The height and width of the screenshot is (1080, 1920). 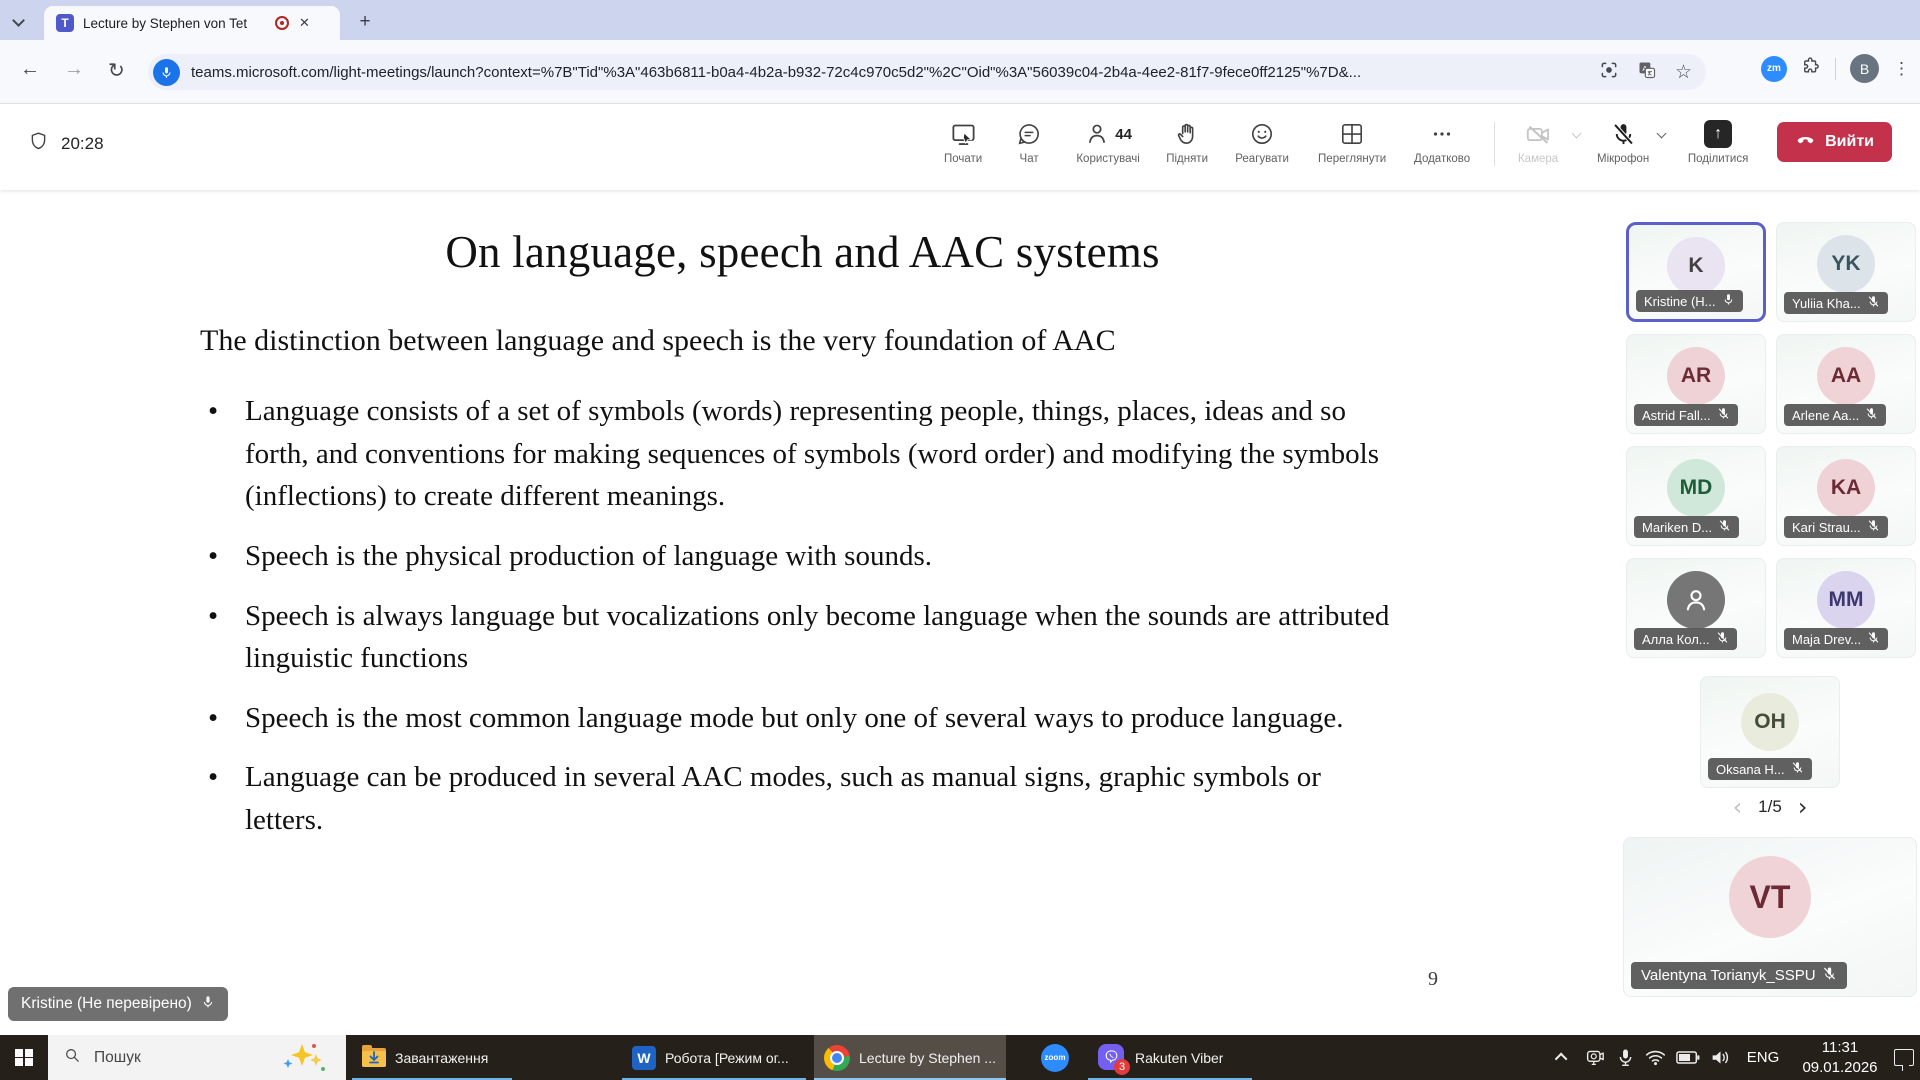 I want to click on tray-wifi-icon, so click(x=1655, y=1057).